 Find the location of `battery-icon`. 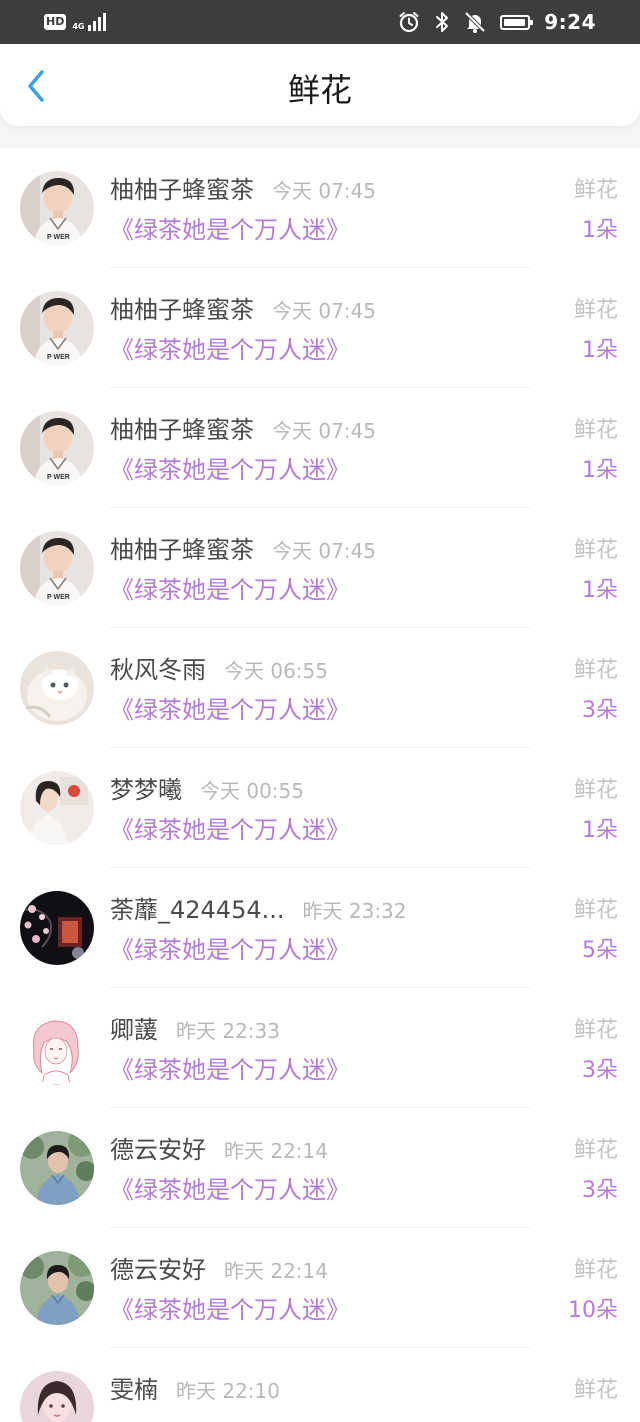

battery-icon is located at coordinates (517, 22).